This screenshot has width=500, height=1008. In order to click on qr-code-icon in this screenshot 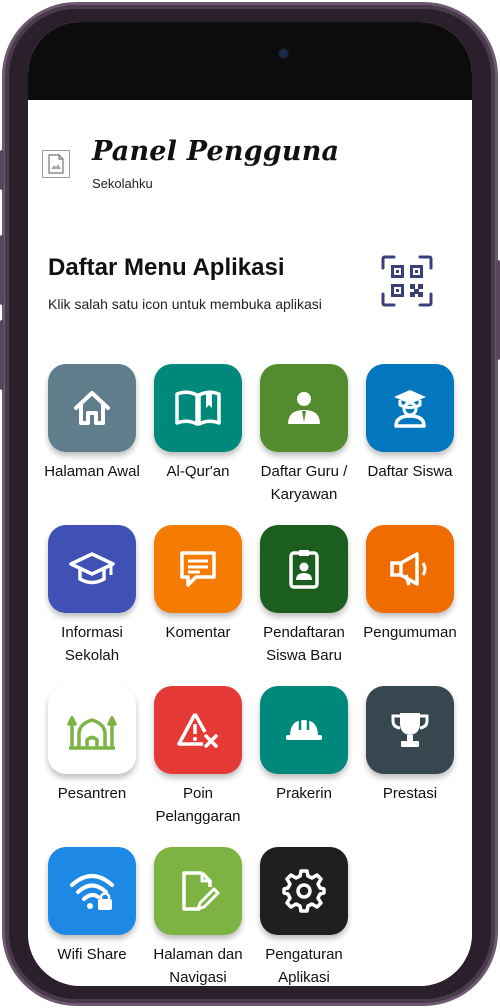, I will do `click(407, 281)`.